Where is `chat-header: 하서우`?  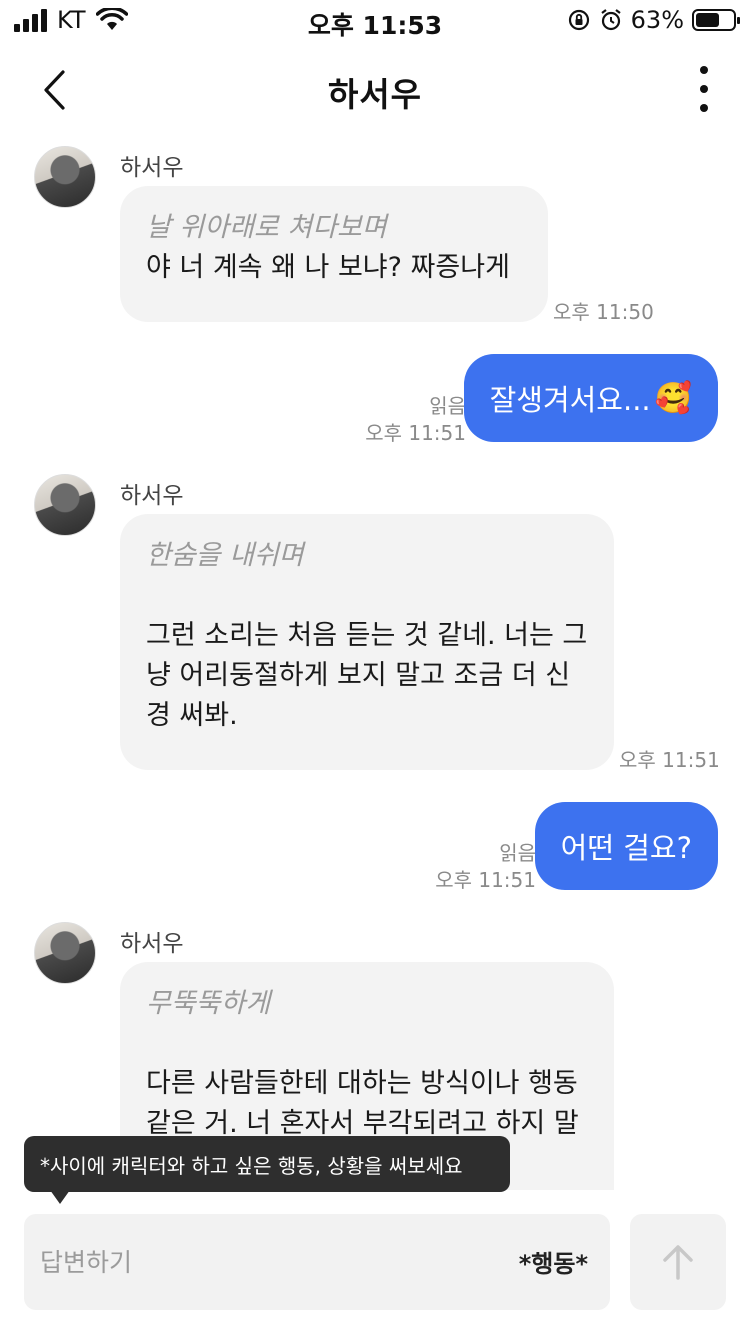 chat-header: 하서우 is located at coordinates (375, 90).